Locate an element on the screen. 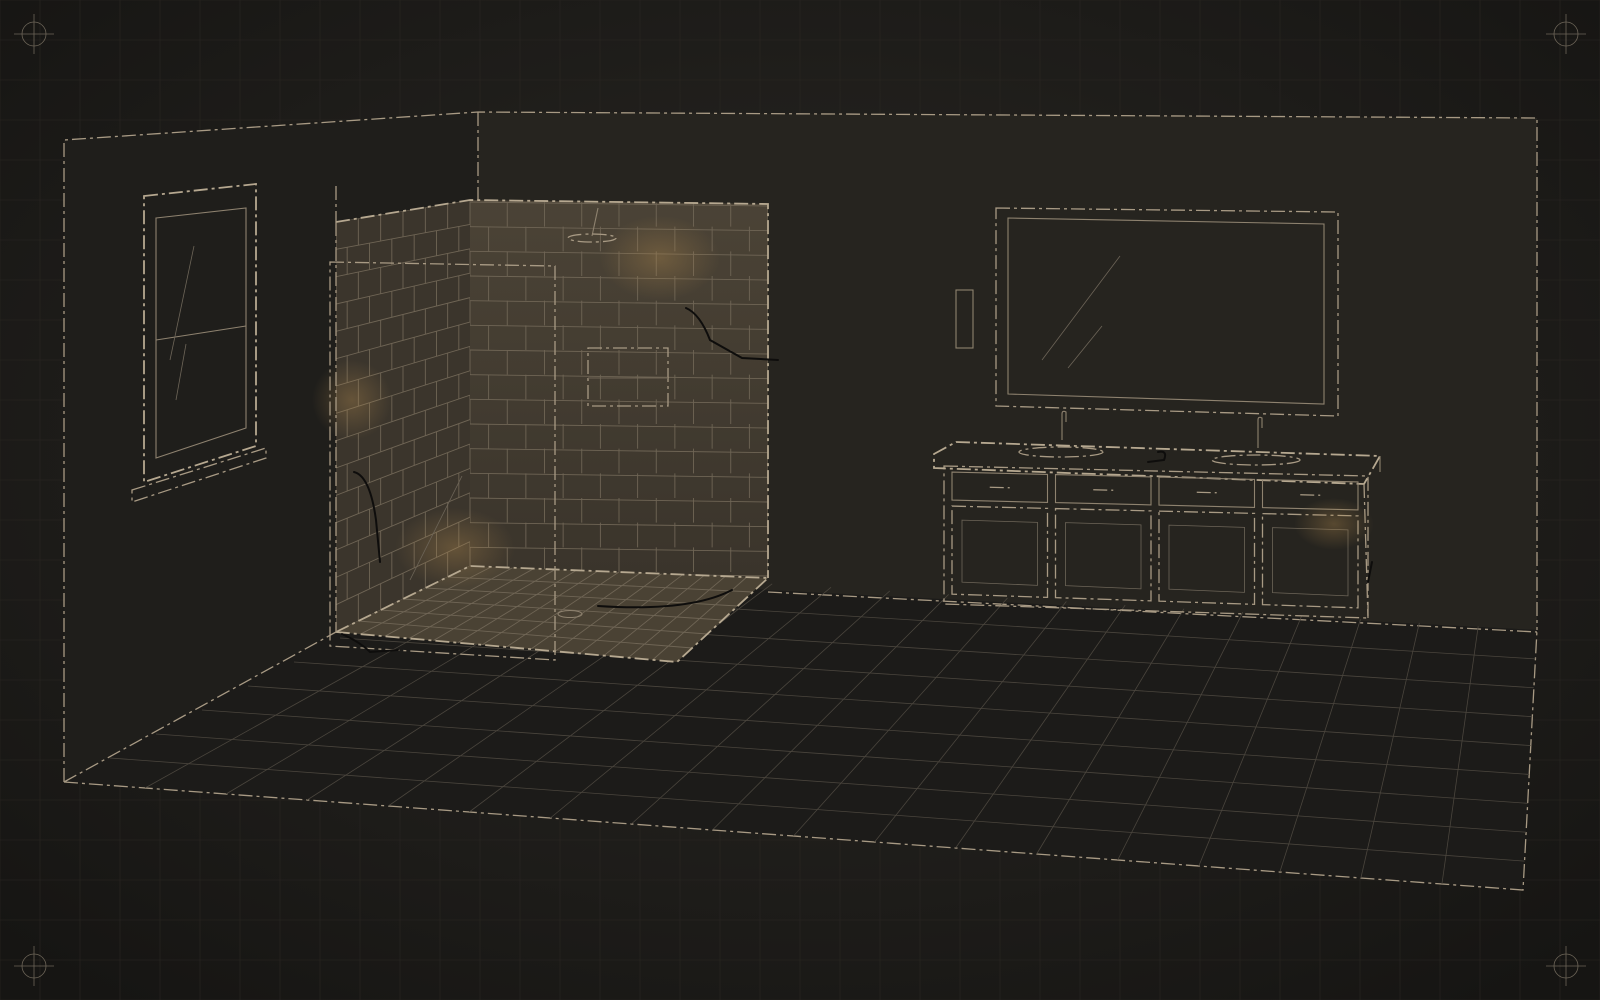  glow-shower-side is located at coordinates (352, 400).